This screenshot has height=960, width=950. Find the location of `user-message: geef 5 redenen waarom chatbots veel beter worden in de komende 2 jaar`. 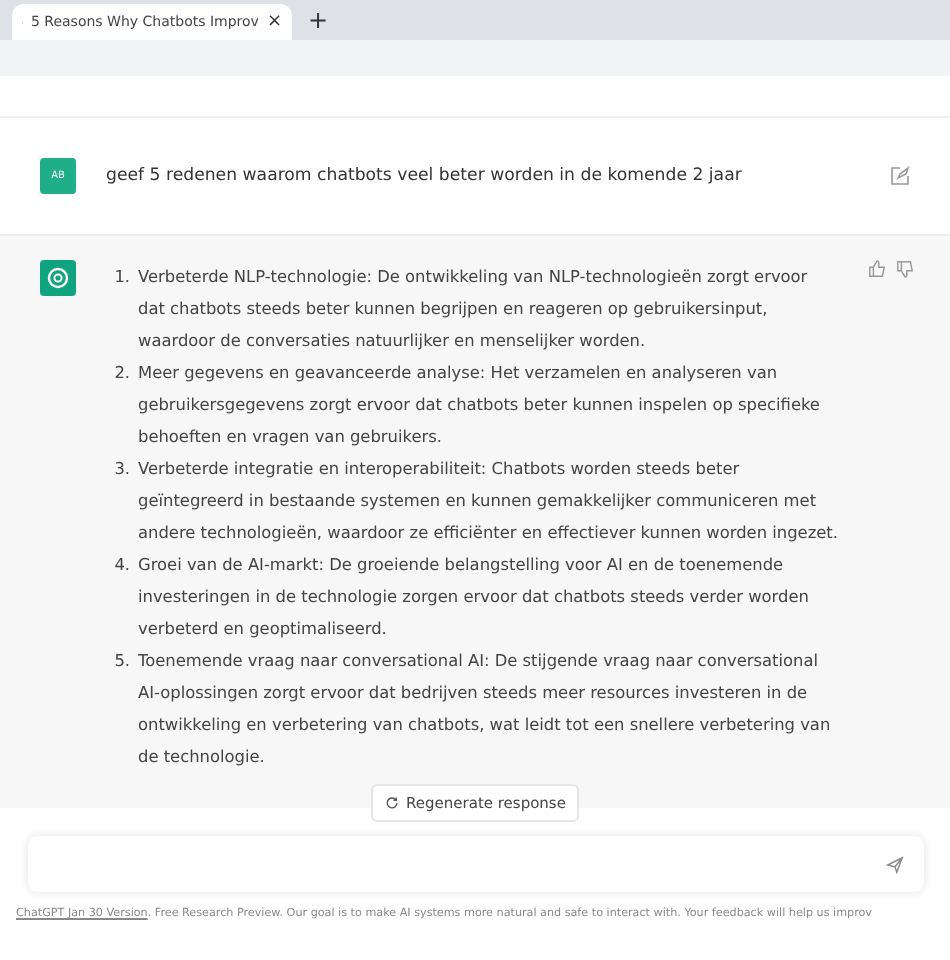

user-message: geef 5 redenen waarom chatbots veel beter worden in de komende 2 jaar is located at coordinates (425, 176).